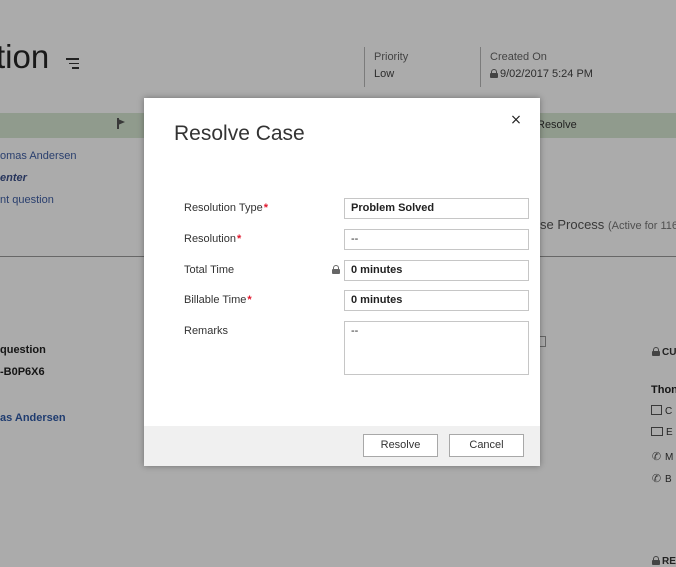 The image size is (676, 567). What do you see at coordinates (342, 446) in the screenshot?
I see `dialog-footer: Resolve Cancel` at bounding box center [342, 446].